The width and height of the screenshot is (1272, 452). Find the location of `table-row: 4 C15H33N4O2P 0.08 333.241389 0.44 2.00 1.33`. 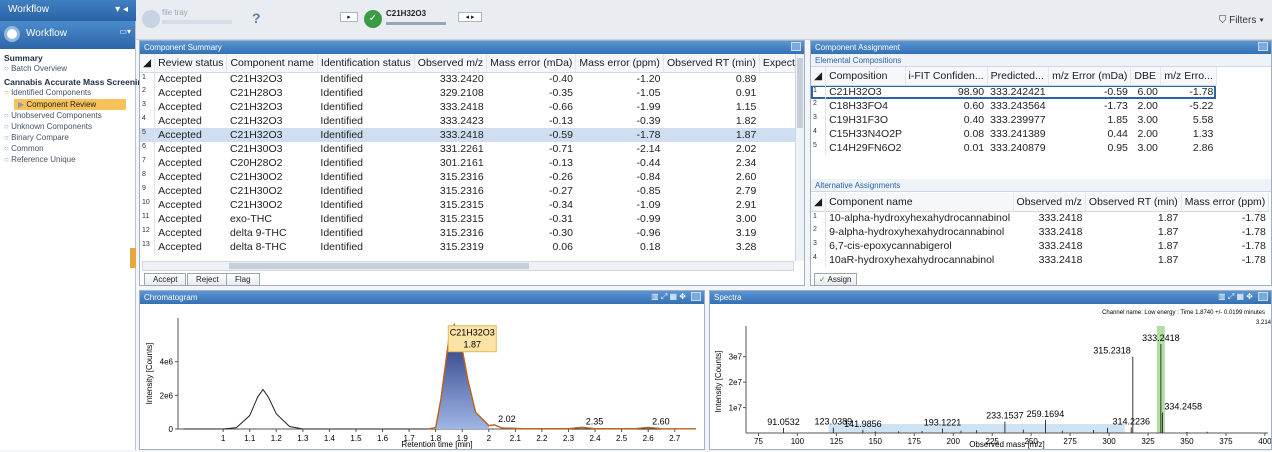

table-row: 4 C15H33N4O2P 0.08 333.241389 0.44 2.00 1.33 is located at coordinates (1013, 134).